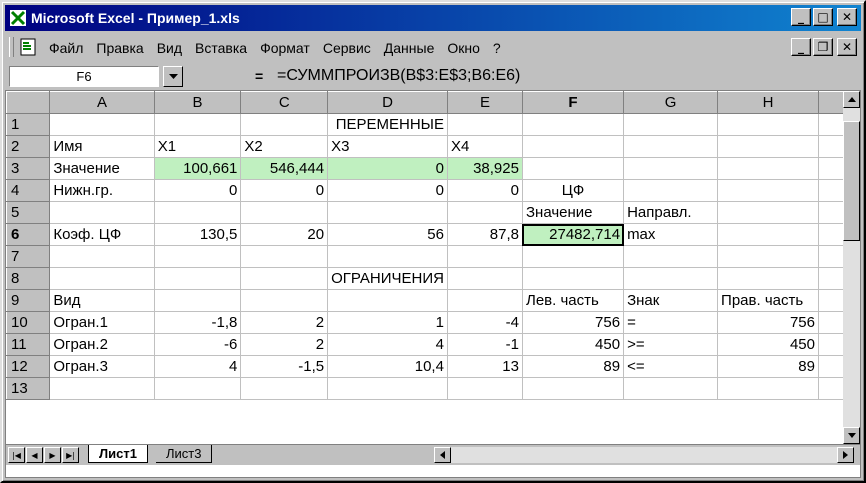  What do you see at coordinates (28, 102) in the screenshot?
I see `select-all-corner` at bounding box center [28, 102].